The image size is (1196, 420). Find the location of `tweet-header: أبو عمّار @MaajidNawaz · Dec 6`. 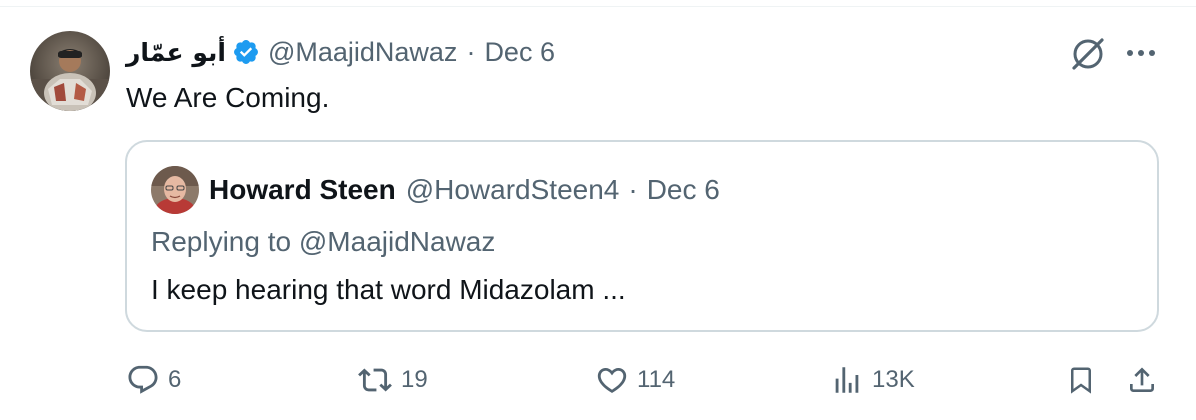

tweet-header: أبو عمّار @MaajidNawaz · Dec 6 is located at coordinates (340, 52).